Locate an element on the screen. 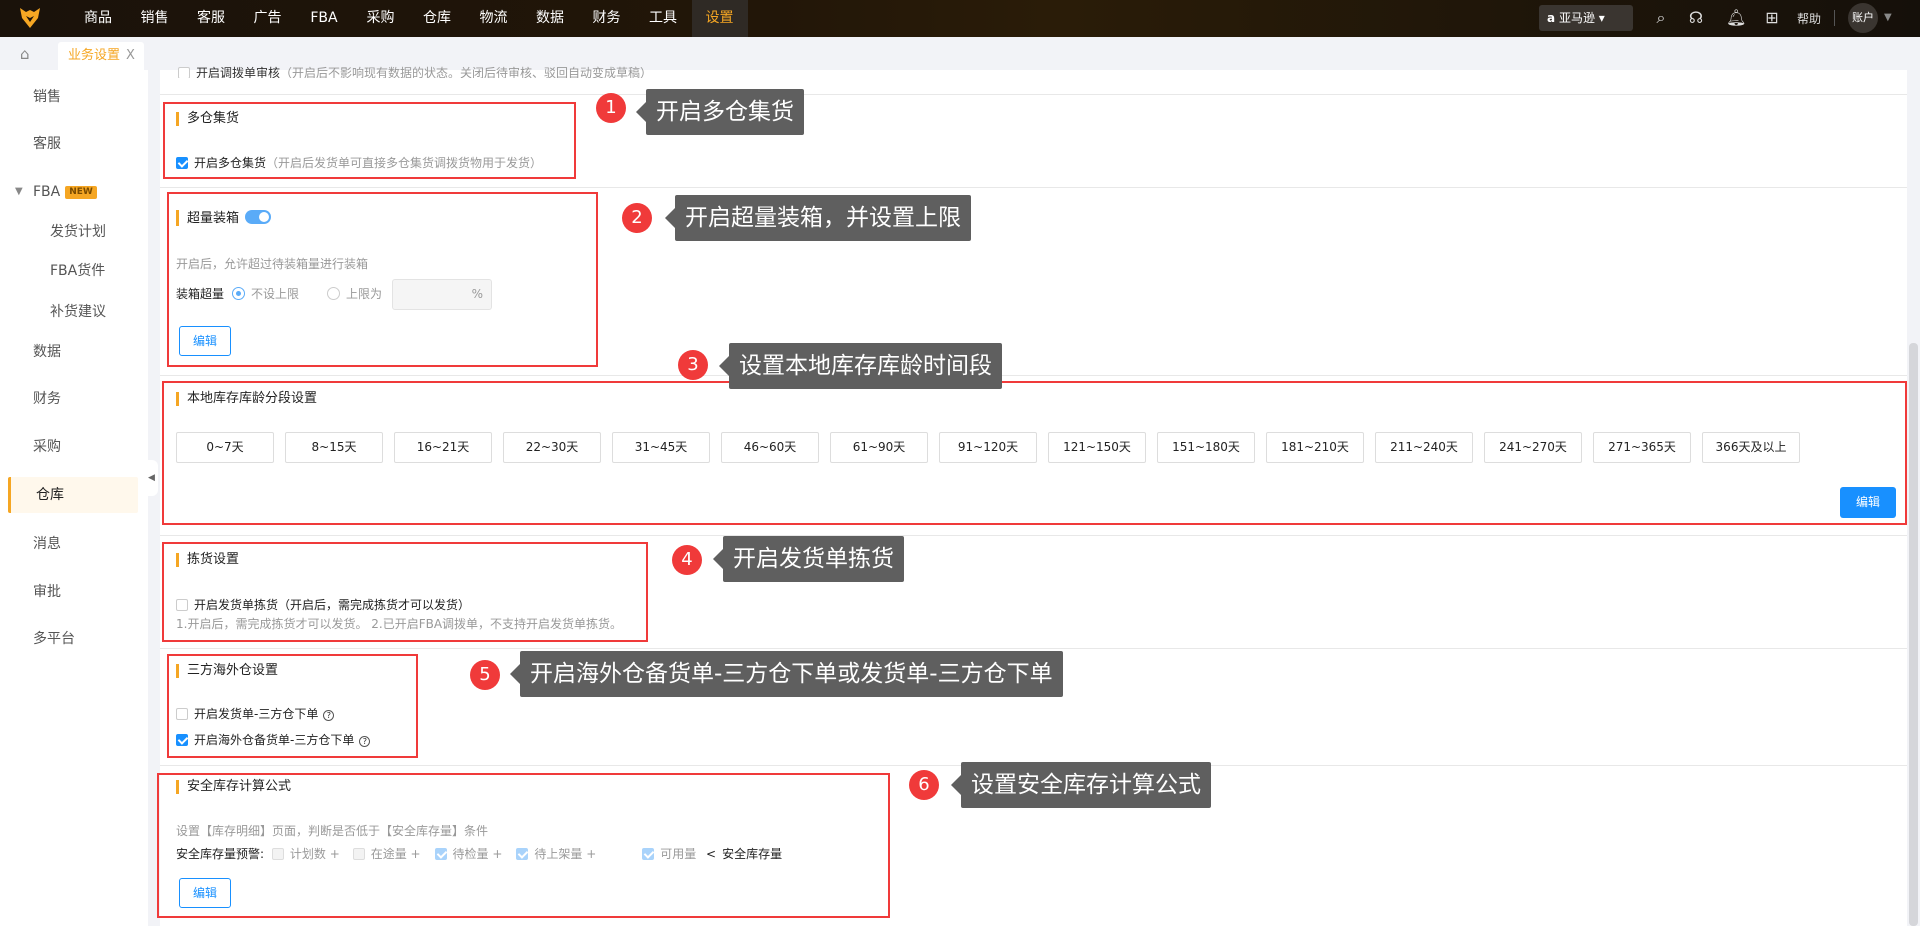 This screenshot has height=926, width=1920. collapse-sidebar-icon: ◀ is located at coordinates (153, 478).